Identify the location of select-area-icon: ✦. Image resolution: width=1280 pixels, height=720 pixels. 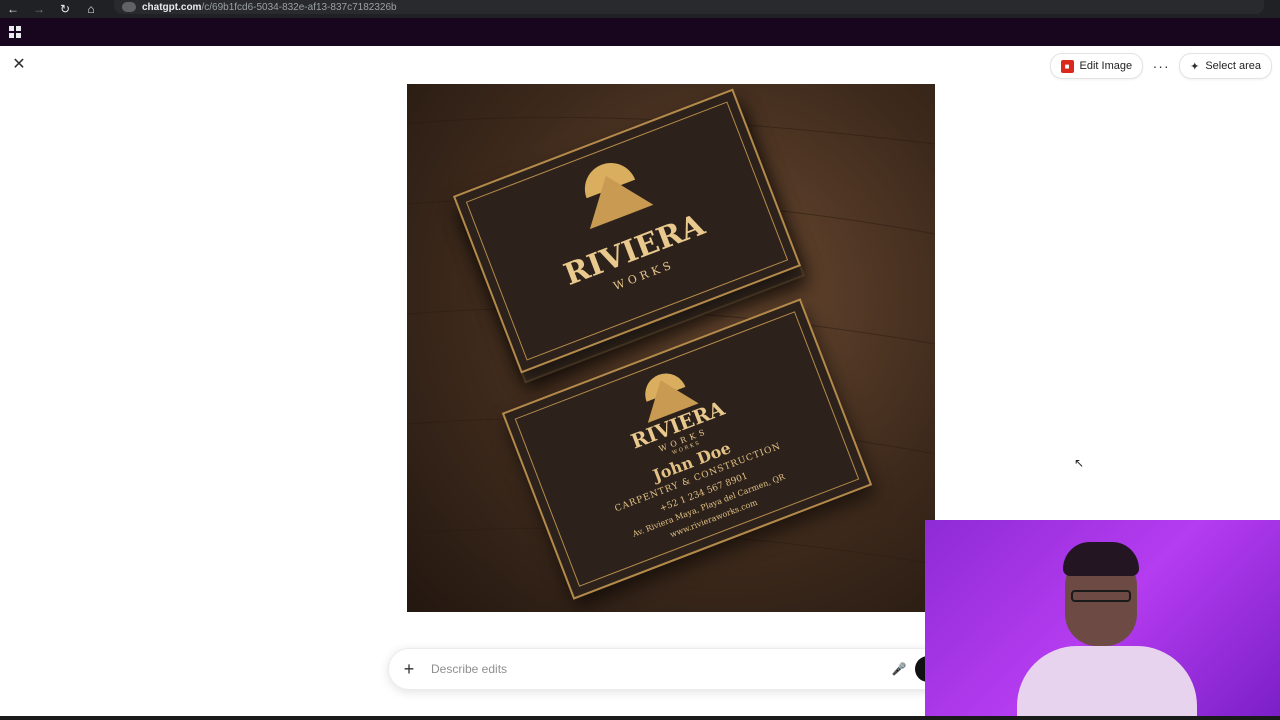
(1195, 66).